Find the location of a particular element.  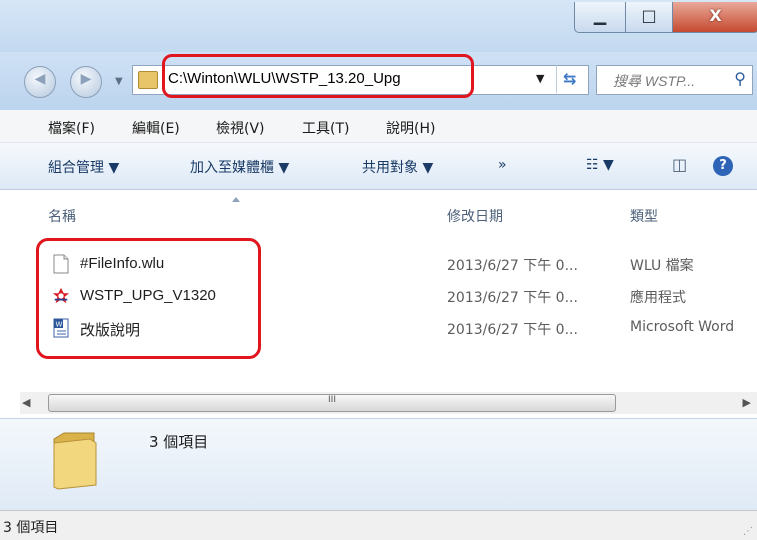

menu-tools: 工具(T) is located at coordinates (325, 128).